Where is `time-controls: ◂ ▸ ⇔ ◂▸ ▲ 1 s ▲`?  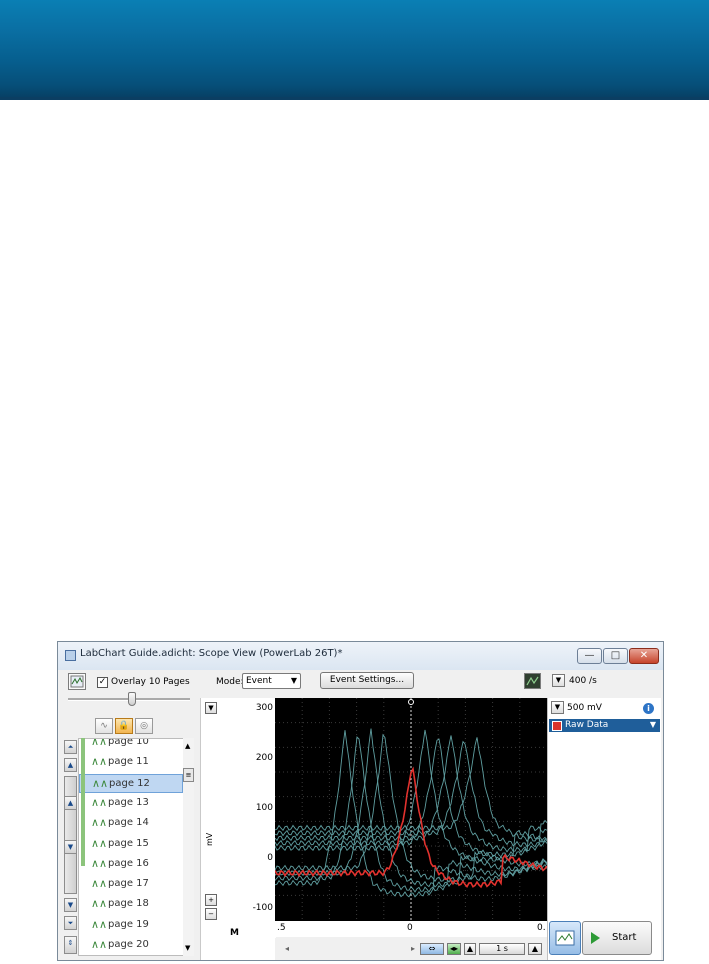 time-controls: ◂ ▸ ⇔ ◂▸ ▲ 1 s ▲ is located at coordinates (411, 949).